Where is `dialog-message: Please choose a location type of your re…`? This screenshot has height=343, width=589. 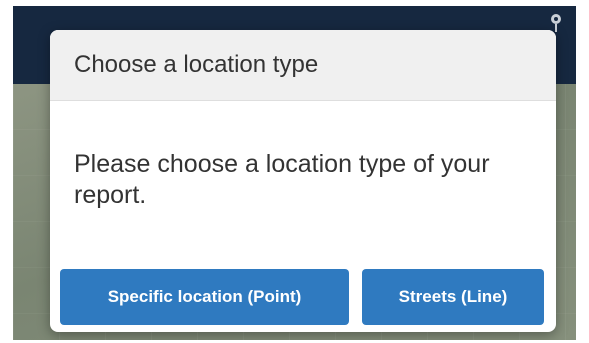 dialog-message: Please choose a location type of your re… is located at coordinates (282, 179).